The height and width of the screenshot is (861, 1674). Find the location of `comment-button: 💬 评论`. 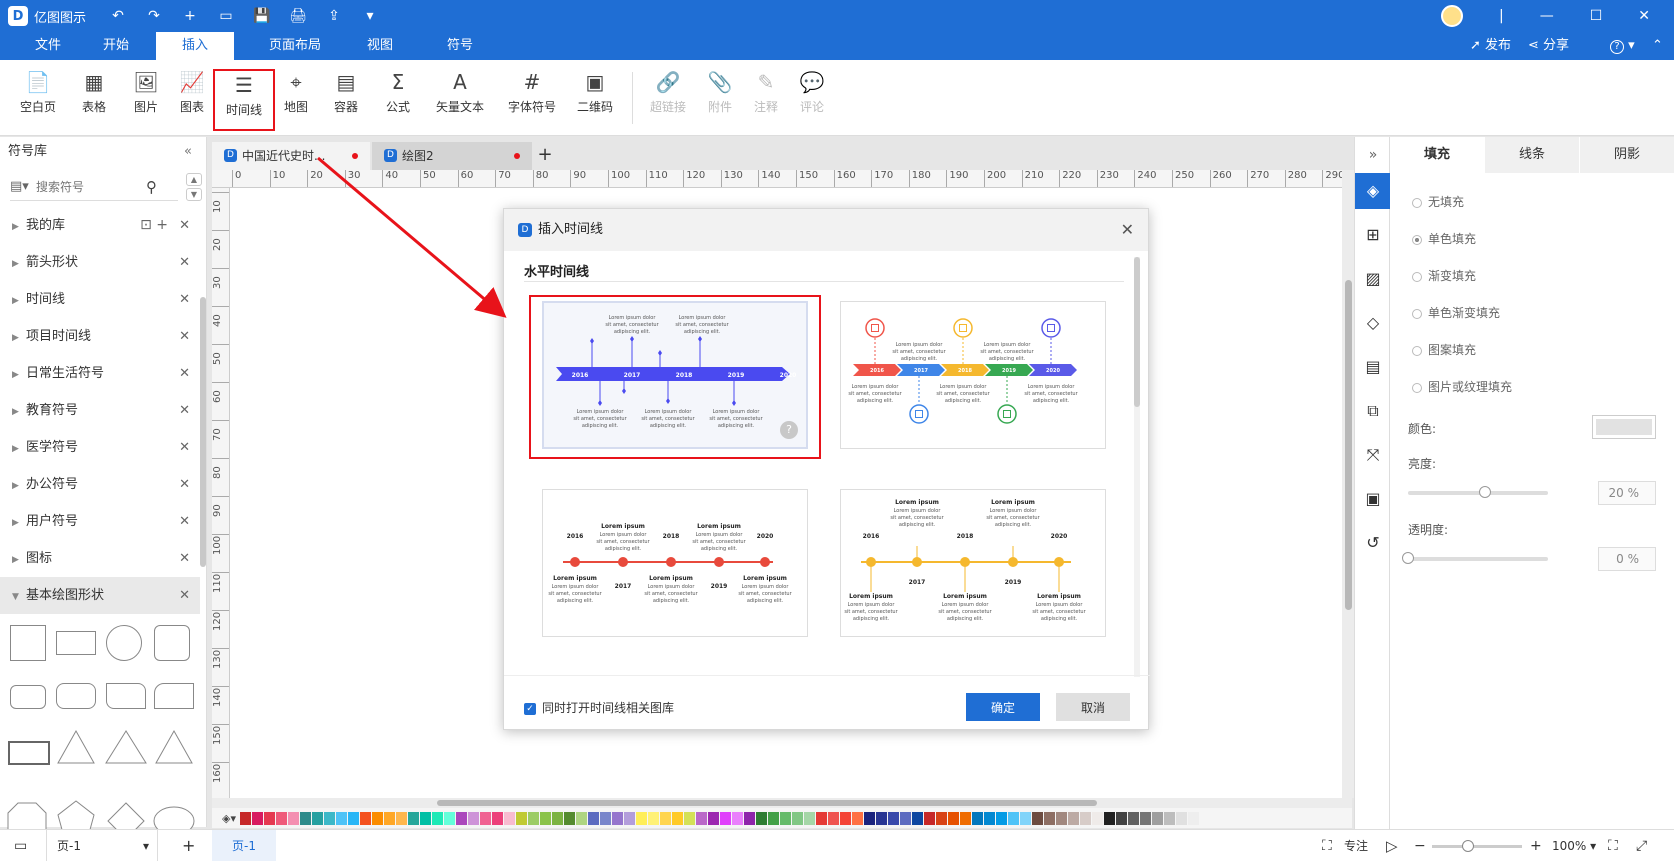

comment-button: 💬 评论 is located at coordinates (812, 99).